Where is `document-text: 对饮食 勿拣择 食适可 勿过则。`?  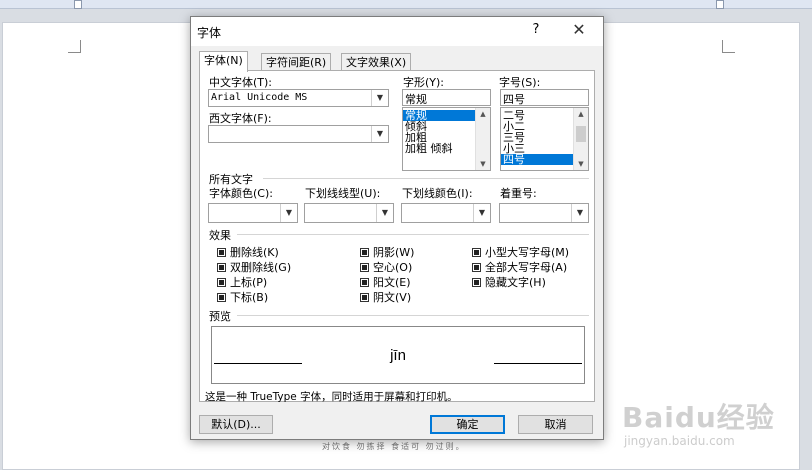 document-text: 对饮食 勿拣择 食适可 勿过则。 is located at coordinates (394, 446).